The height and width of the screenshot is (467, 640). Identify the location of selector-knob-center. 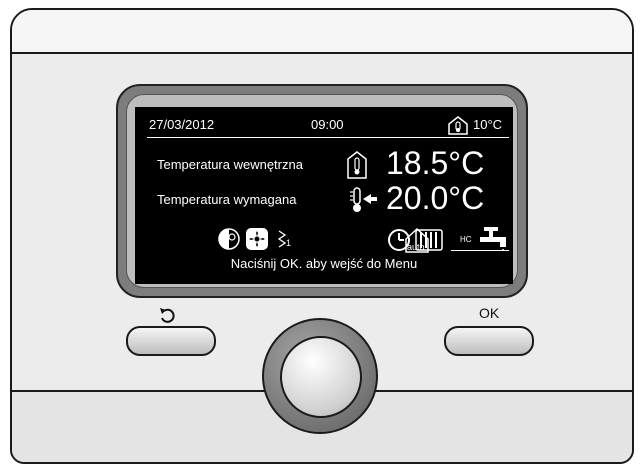
(321, 377).